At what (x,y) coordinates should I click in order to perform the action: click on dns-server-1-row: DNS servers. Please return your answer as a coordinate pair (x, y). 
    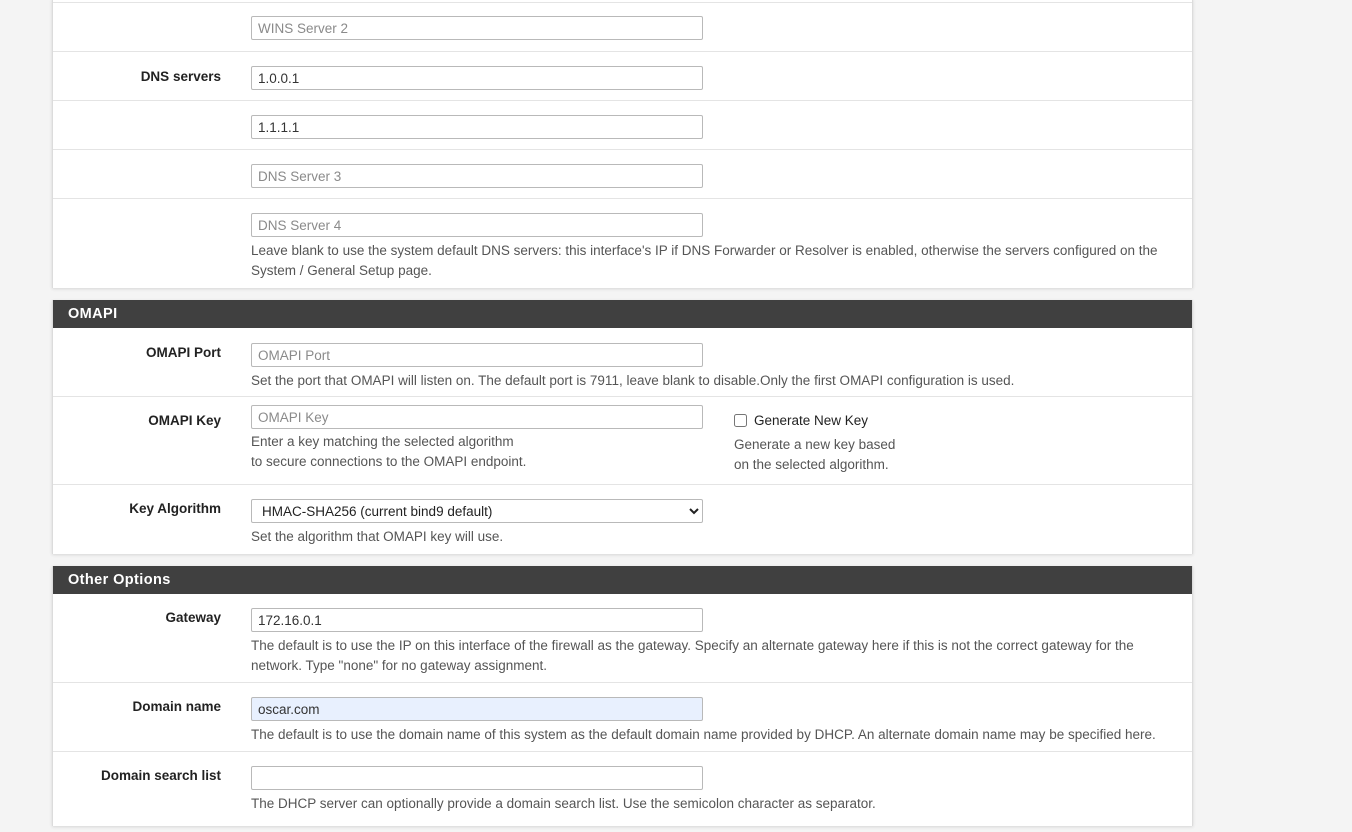
    Looking at the image, I should click on (622, 76).